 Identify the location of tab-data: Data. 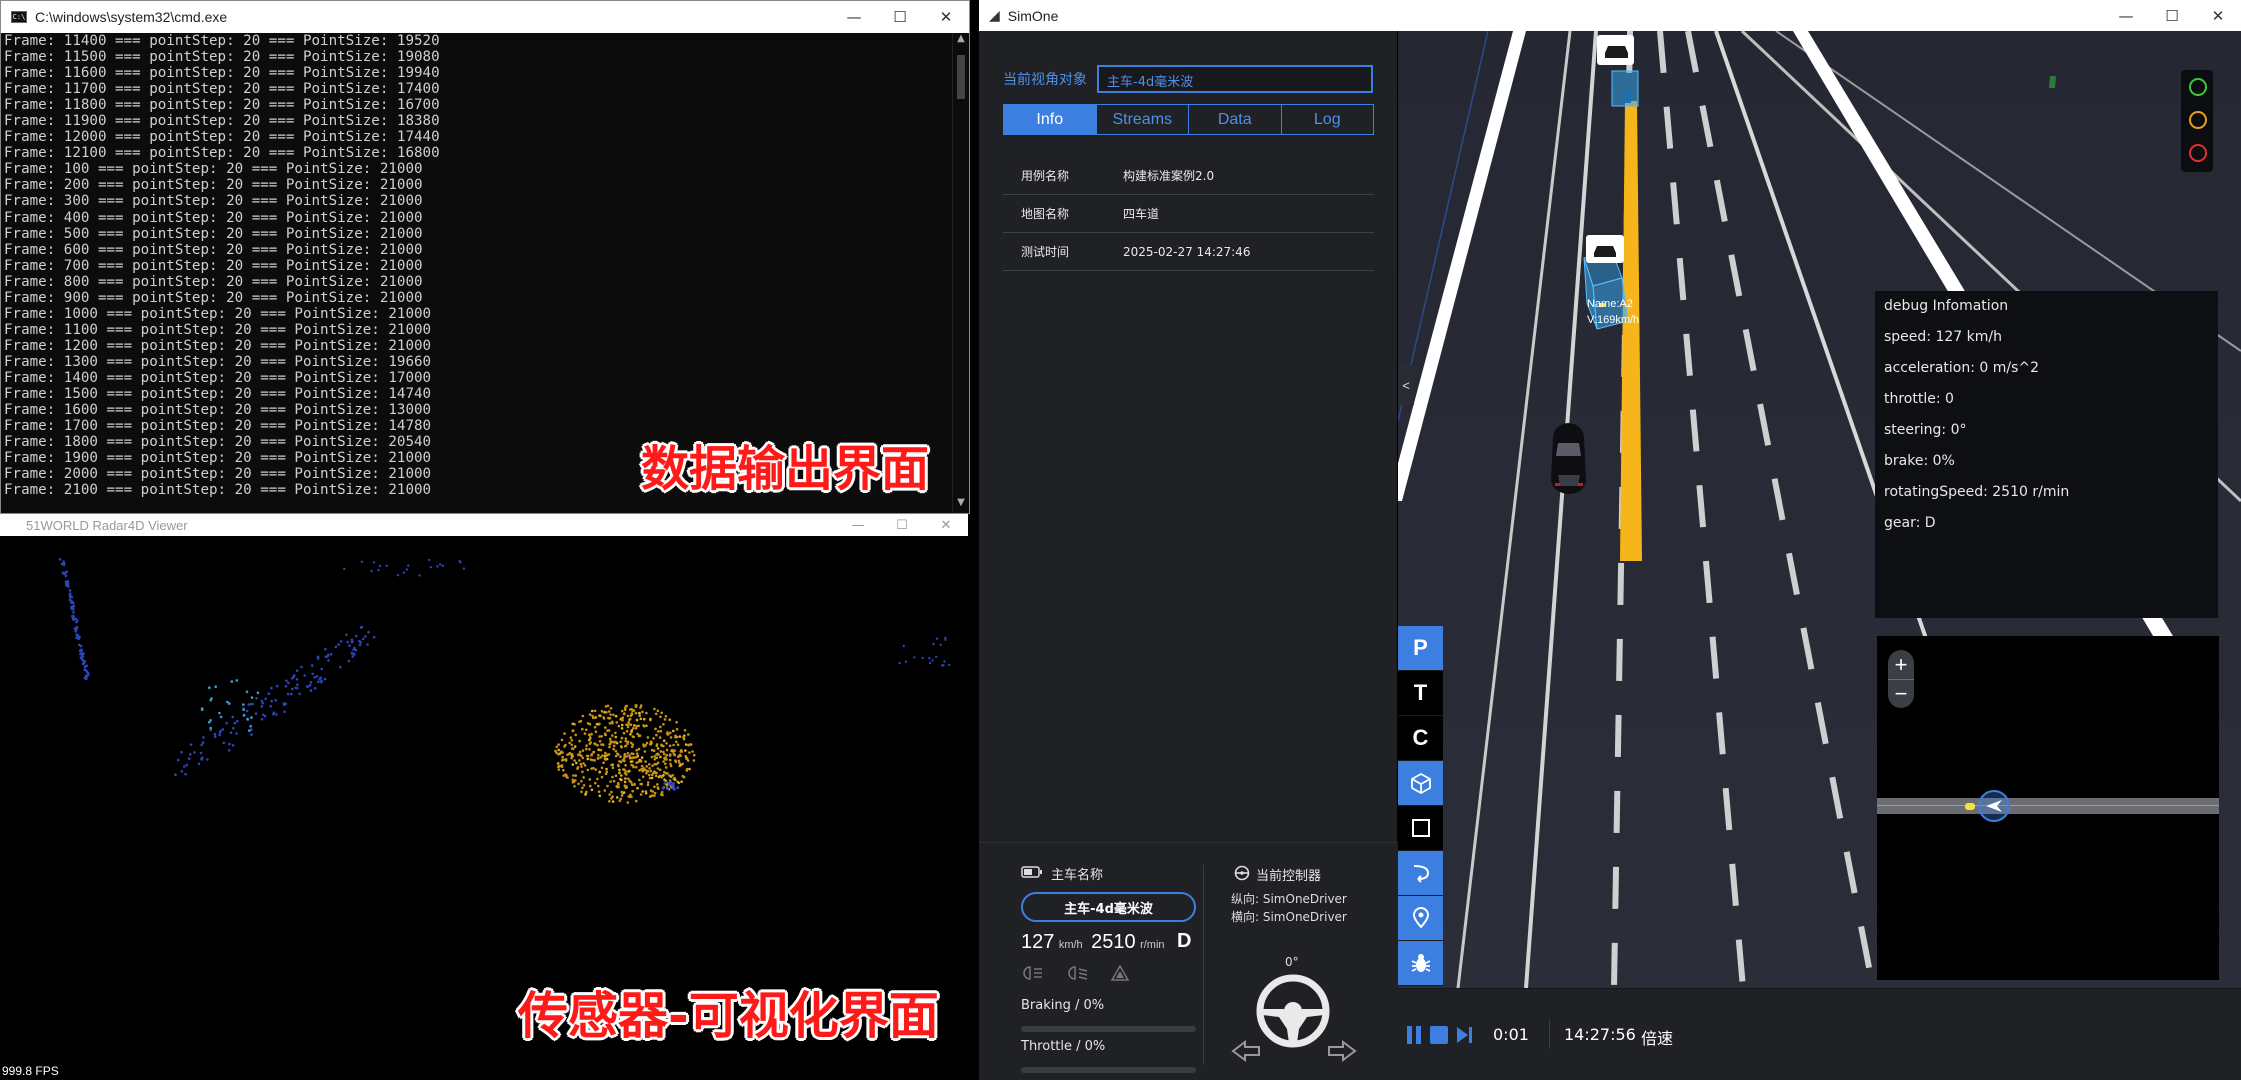
(1235, 119).